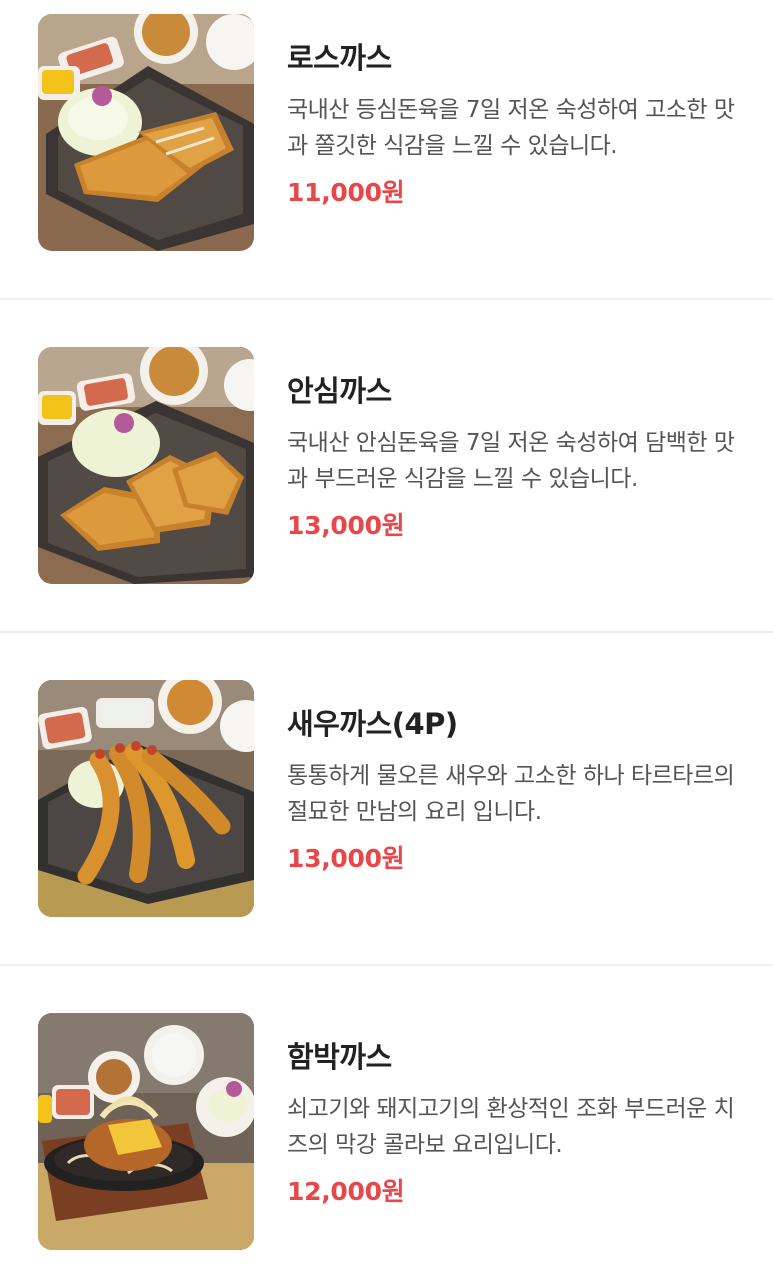  What do you see at coordinates (339, 1057) in the screenshot?
I see `menu-item-name: 함박까스` at bounding box center [339, 1057].